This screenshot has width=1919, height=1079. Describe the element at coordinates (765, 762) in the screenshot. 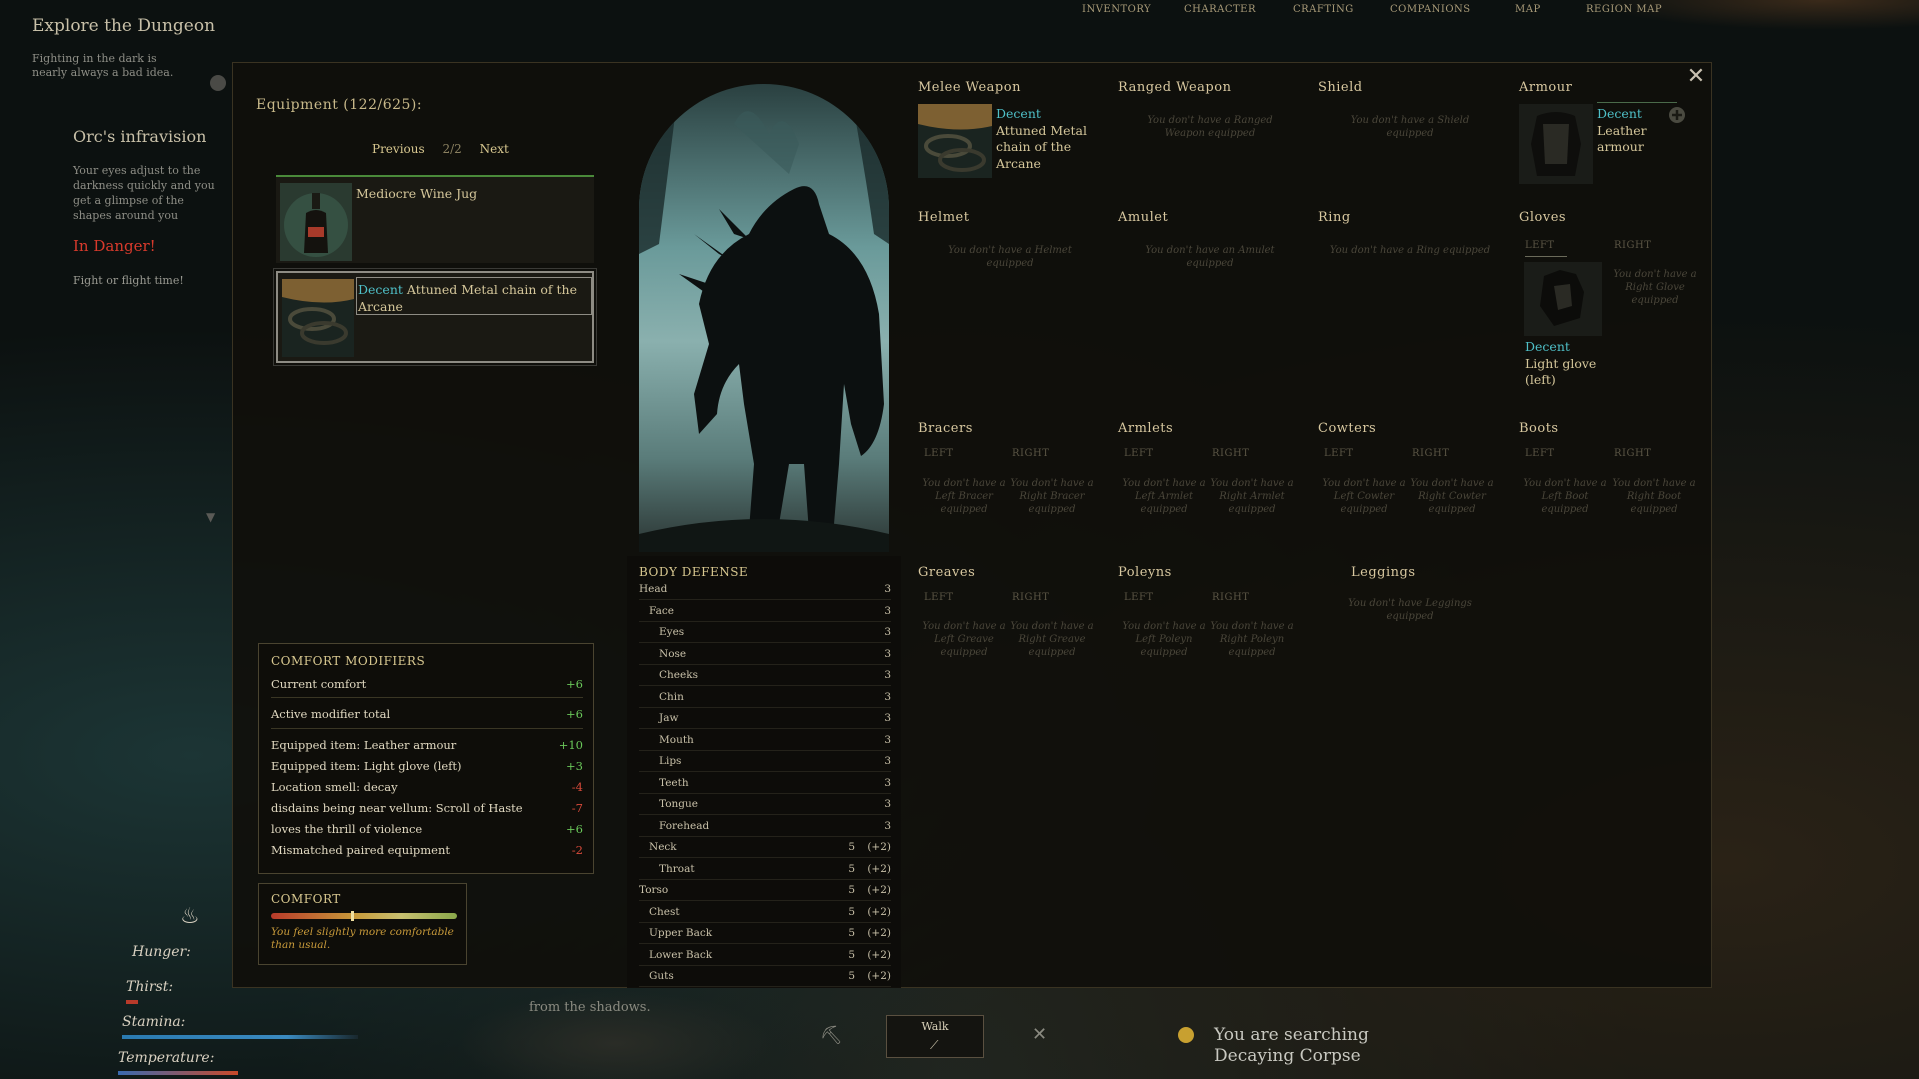

I see `body-defense-row: Lips 3` at that location.